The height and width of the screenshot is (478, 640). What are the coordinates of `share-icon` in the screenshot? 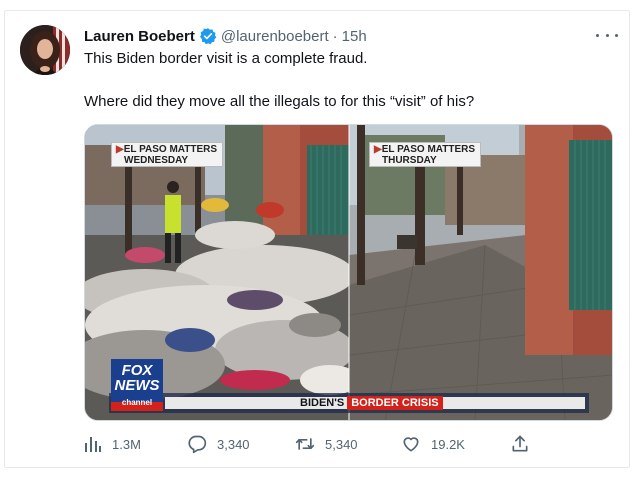 It's located at (520, 443).